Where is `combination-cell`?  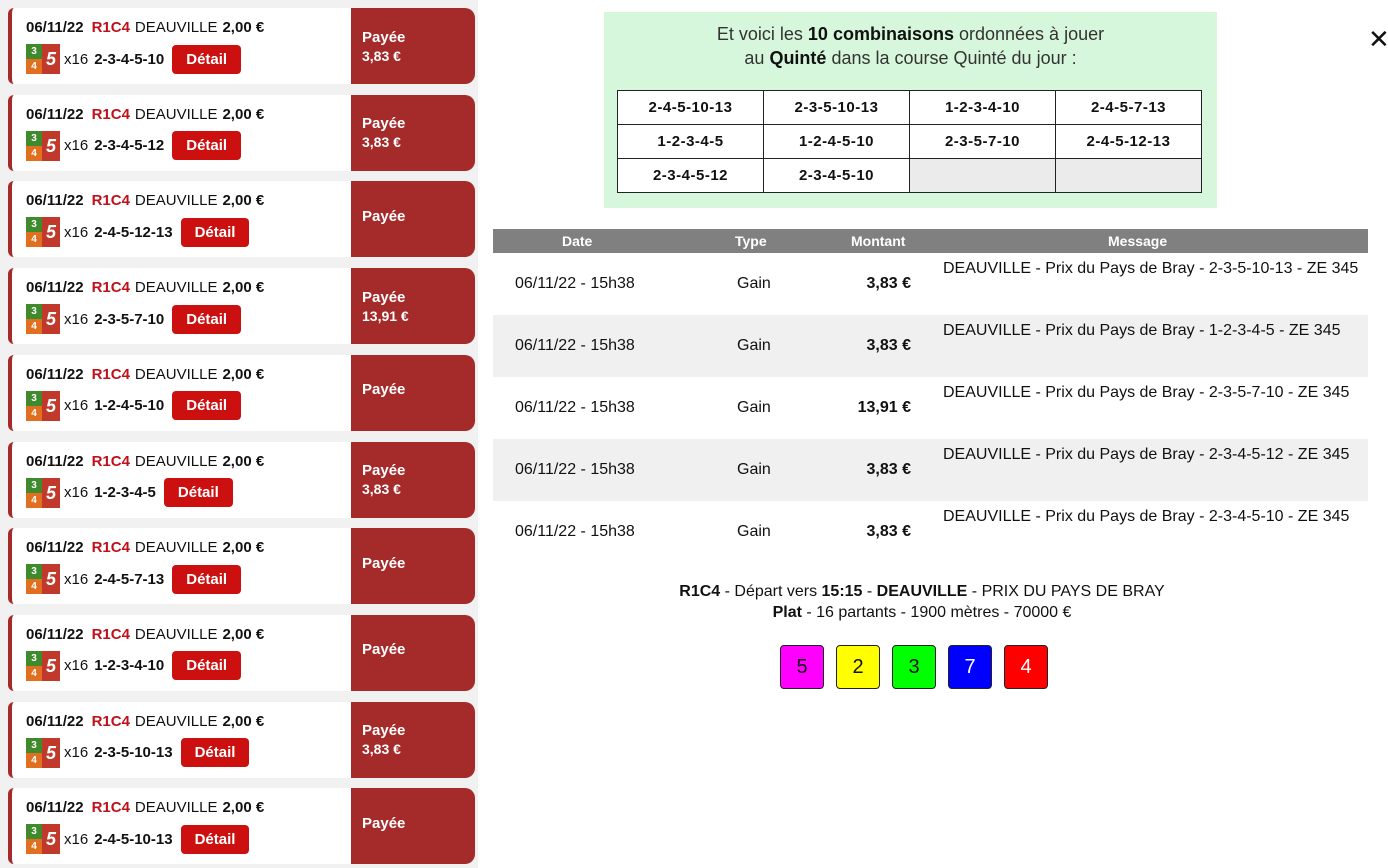 combination-cell is located at coordinates (1128, 175).